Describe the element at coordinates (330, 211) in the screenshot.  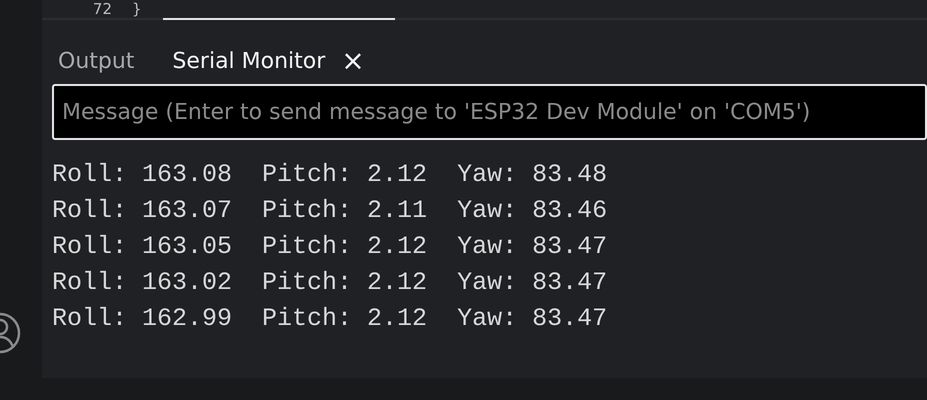
I see `output-line: Roll: 163.07 Pitch: 2.11 Yaw: 83.46` at that location.